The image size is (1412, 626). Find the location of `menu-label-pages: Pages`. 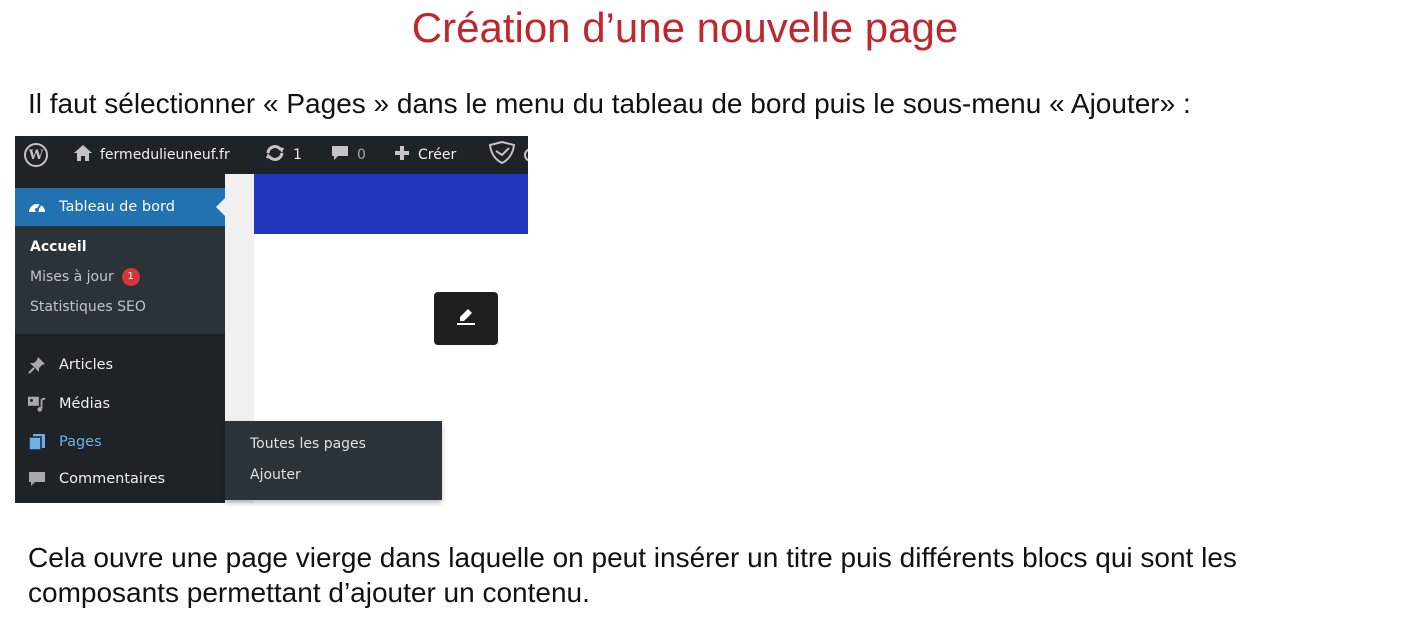

menu-label-pages: Pages is located at coordinates (80, 442).